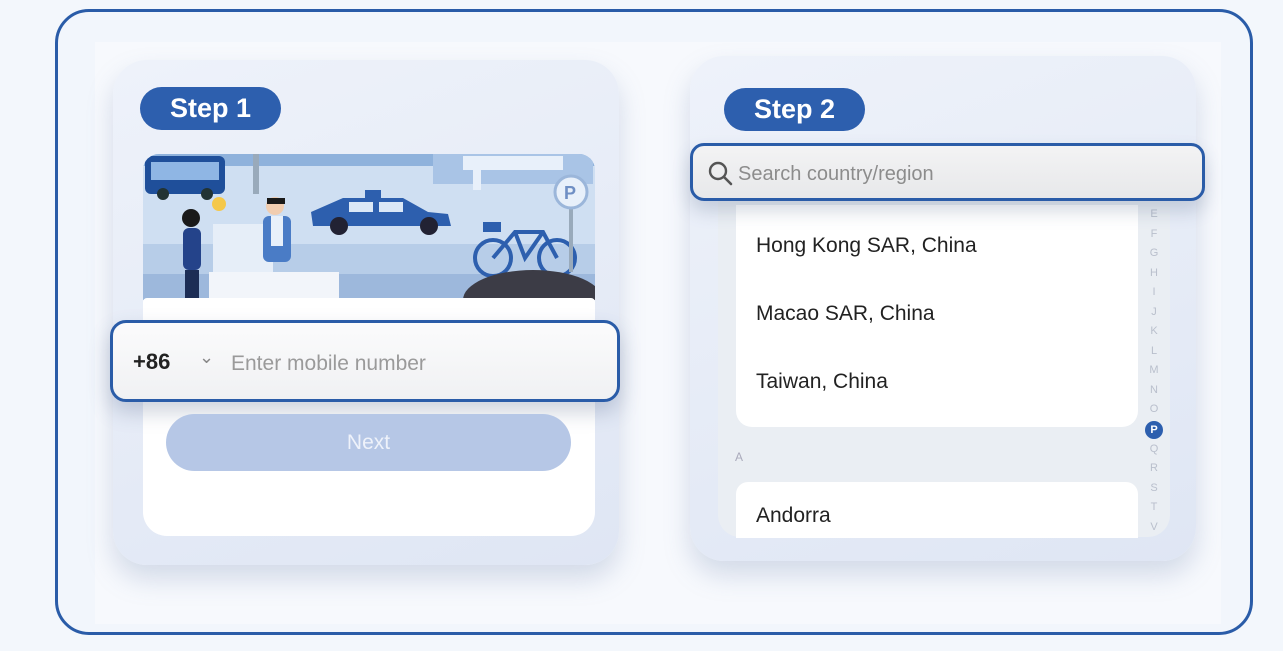 The width and height of the screenshot is (1283, 651). I want to click on illustration-image: P, so click(369, 227).